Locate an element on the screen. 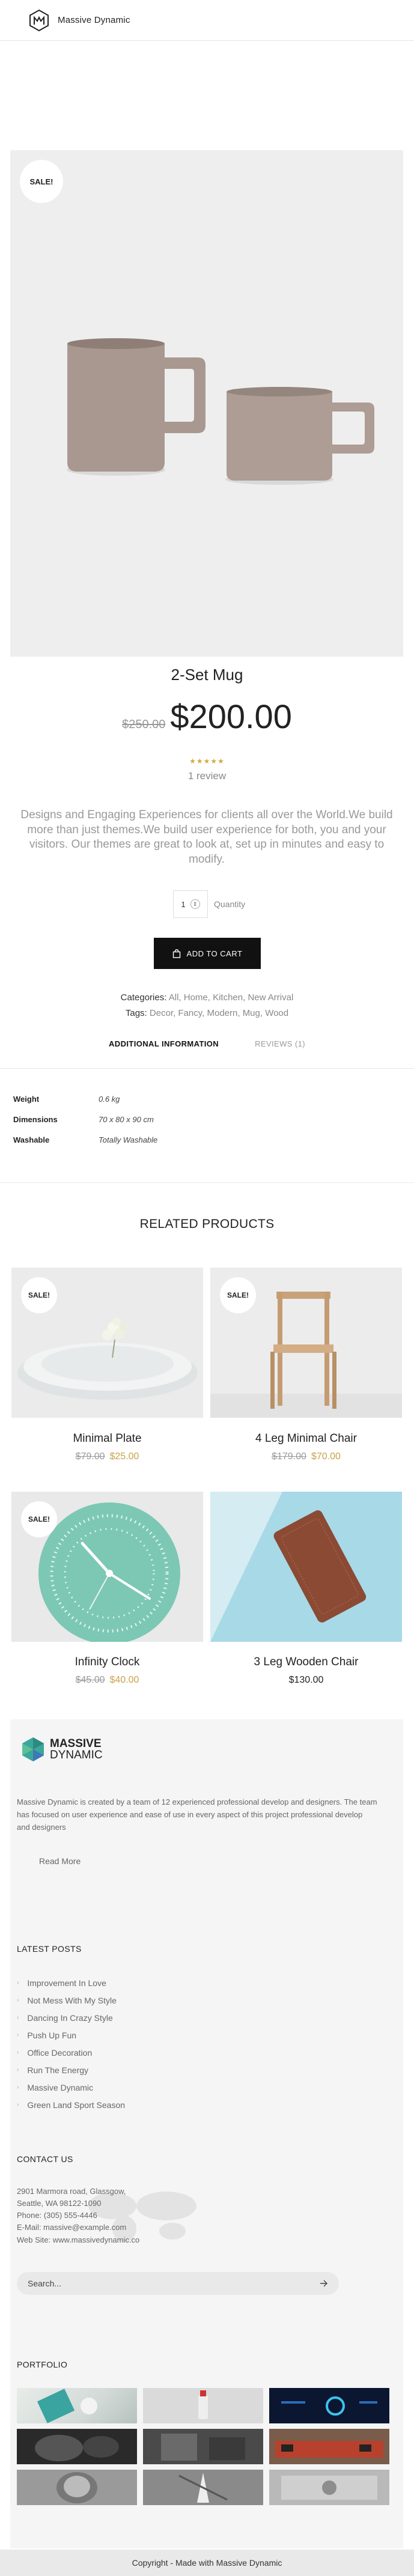 The image size is (414, 2576). footer-logo-top: MASSIVE is located at coordinates (76, 1743).